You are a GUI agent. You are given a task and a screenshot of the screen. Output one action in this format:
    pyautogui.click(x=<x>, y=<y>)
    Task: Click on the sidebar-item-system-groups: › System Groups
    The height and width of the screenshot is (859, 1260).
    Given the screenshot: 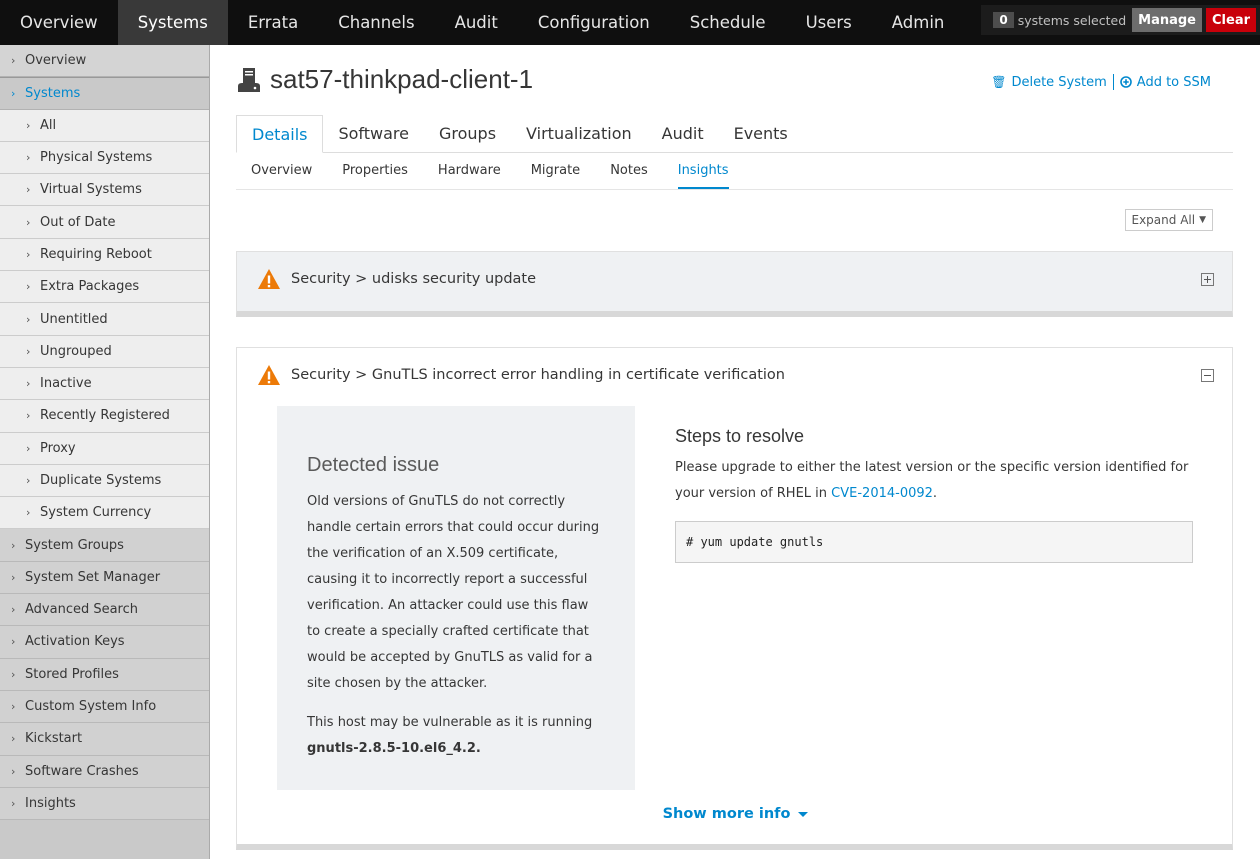 What is the action you would take?
    pyautogui.click(x=104, y=545)
    